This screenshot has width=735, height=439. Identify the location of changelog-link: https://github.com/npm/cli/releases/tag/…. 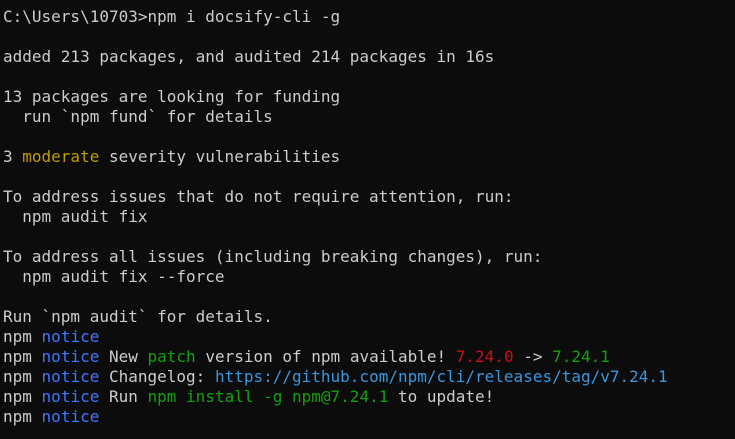
(441, 376).